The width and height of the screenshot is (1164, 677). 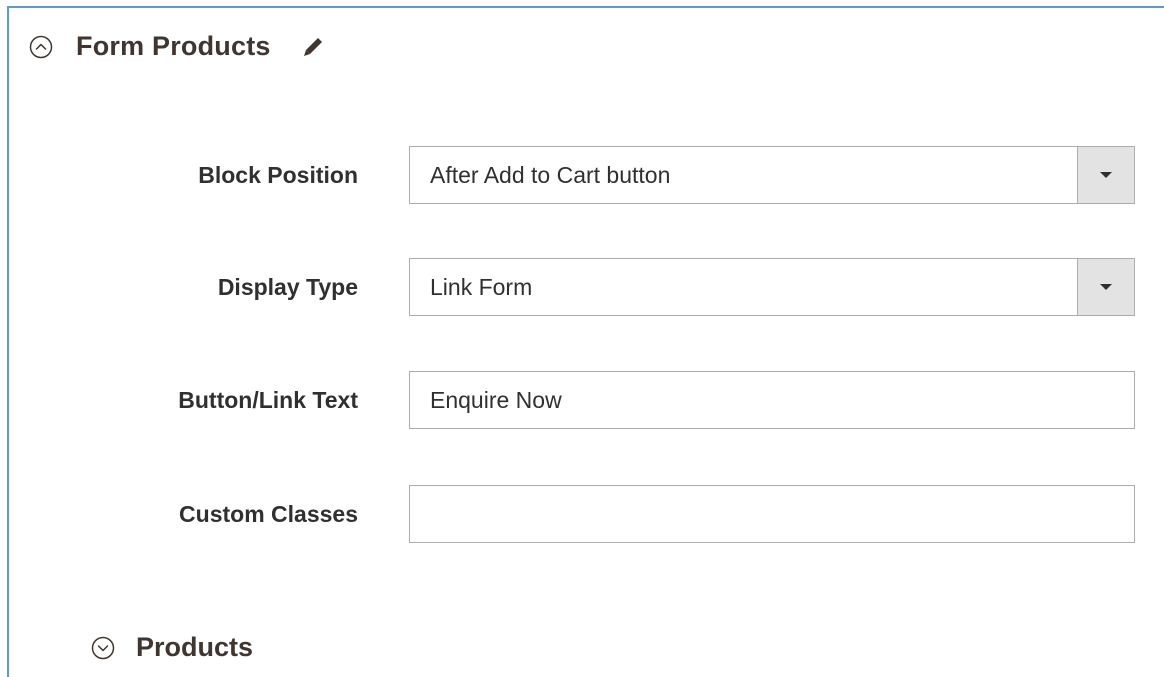 What do you see at coordinates (41, 47) in the screenshot?
I see `collapse-chevron-up-circle-icon` at bounding box center [41, 47].